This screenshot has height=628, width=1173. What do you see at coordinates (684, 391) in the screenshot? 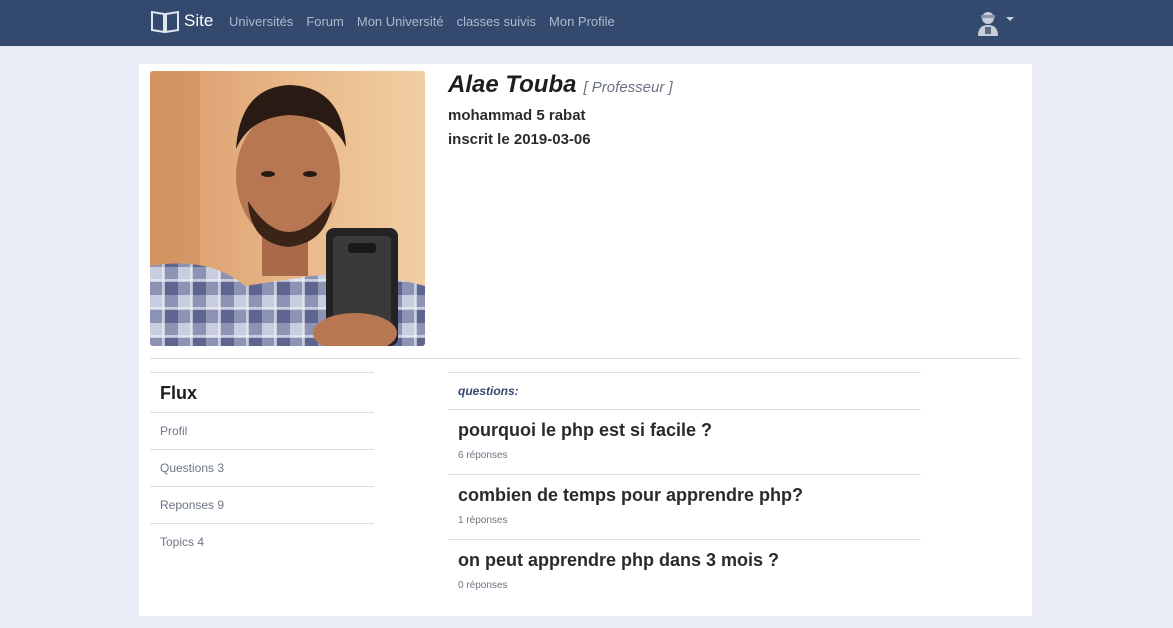
I see `questions-label: questions:` at bounding box center [684, 391].